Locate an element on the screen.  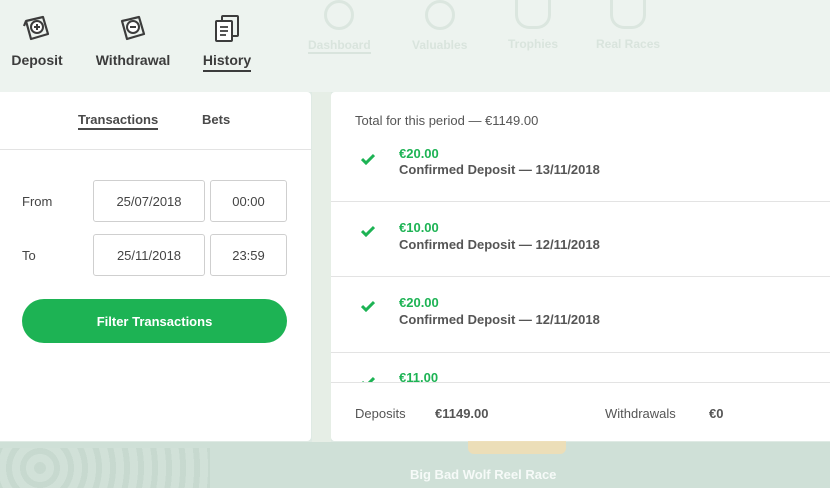
ghost-nav-valuables: Valuables is located at coordinates (439, 26).